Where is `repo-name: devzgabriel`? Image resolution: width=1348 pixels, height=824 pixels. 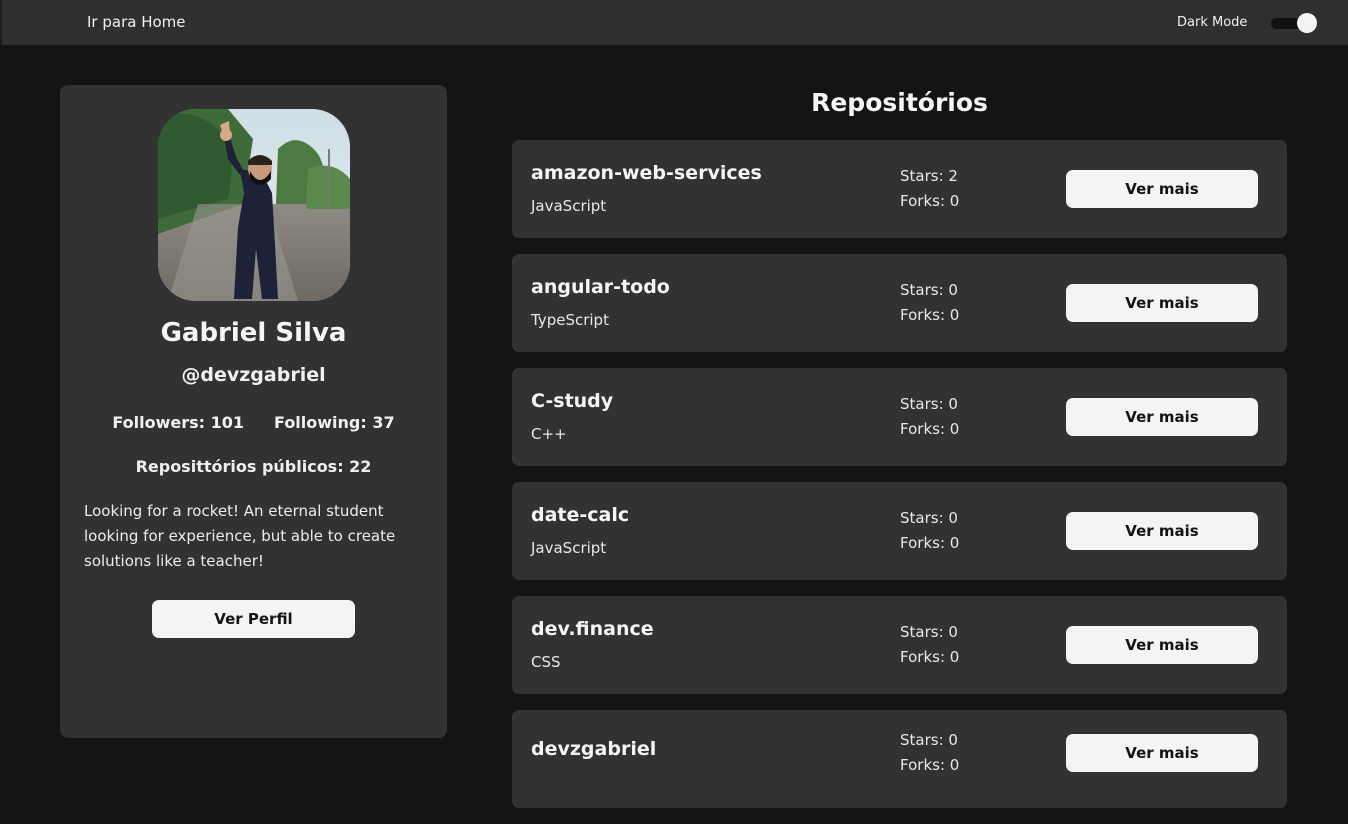 repo-name: devzgabriel is located at coordinates (594, 749).